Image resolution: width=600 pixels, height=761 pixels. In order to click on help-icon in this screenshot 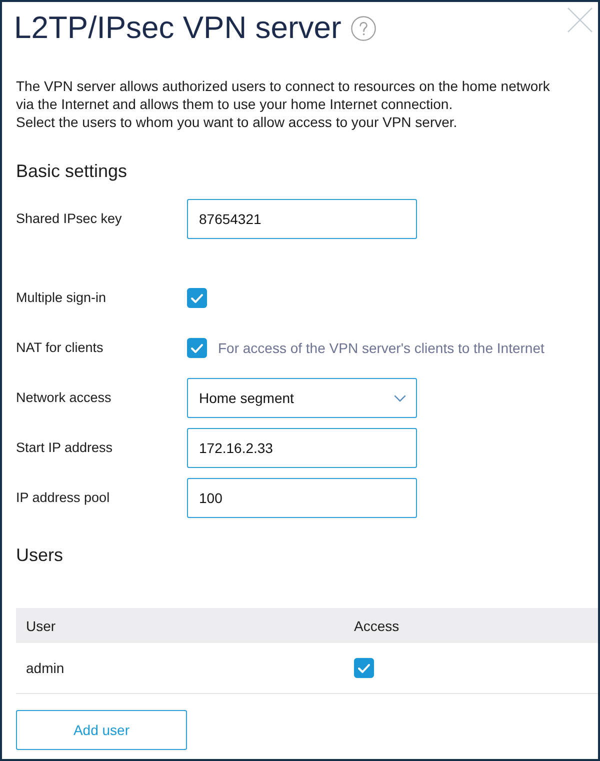, I will do `click(363, 28)`.